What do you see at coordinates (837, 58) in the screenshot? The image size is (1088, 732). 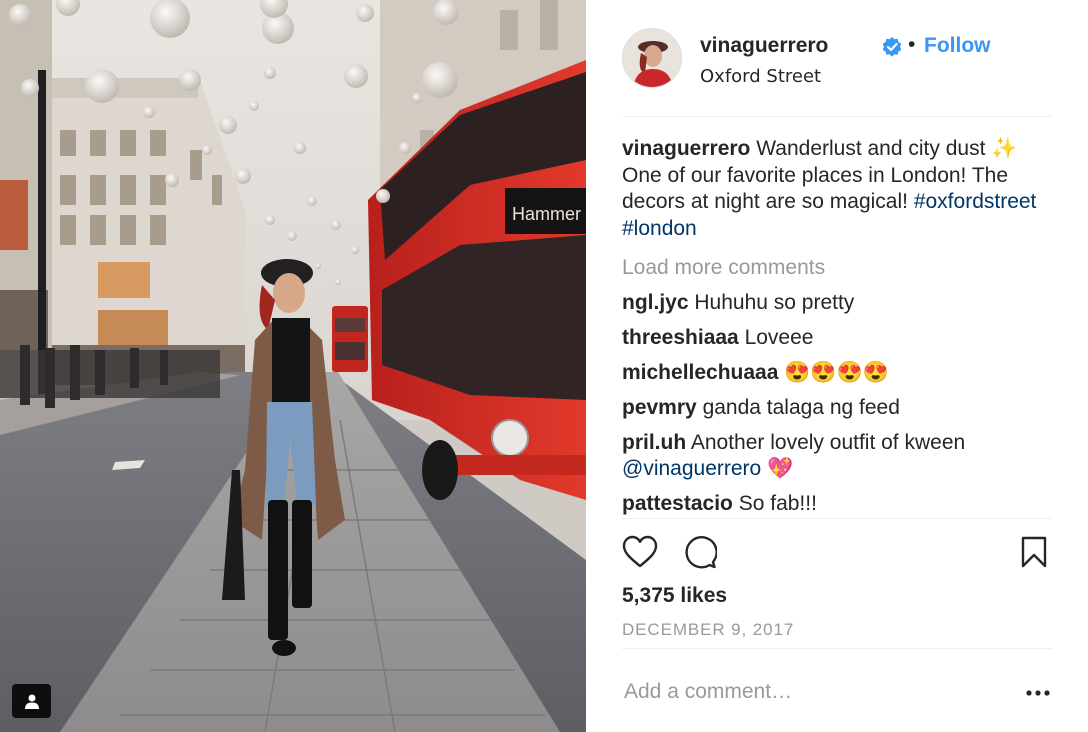 I see `post-header: vinaguerrero • Follow Oxford Street` at bounding box center [837, 58].